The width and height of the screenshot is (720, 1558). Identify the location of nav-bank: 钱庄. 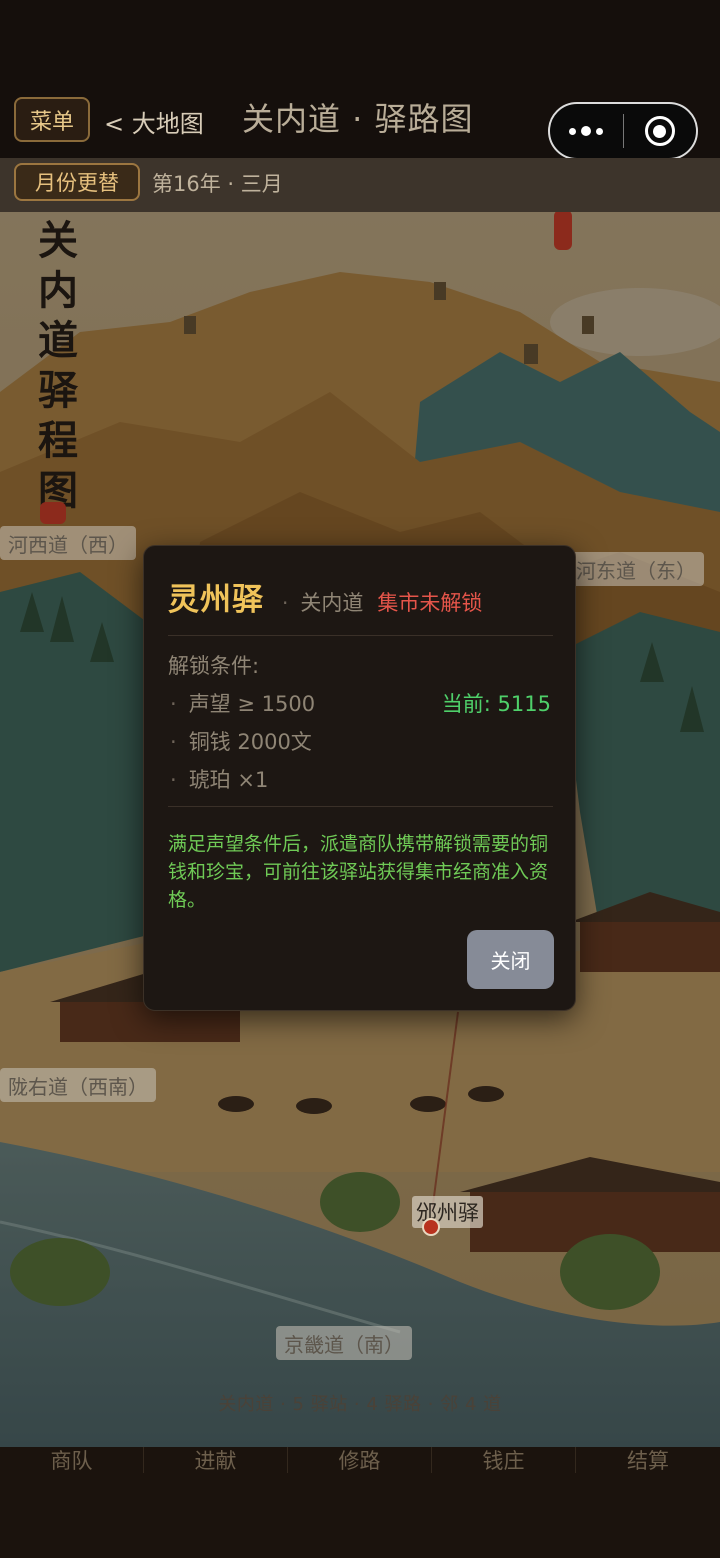
(504, 1460).